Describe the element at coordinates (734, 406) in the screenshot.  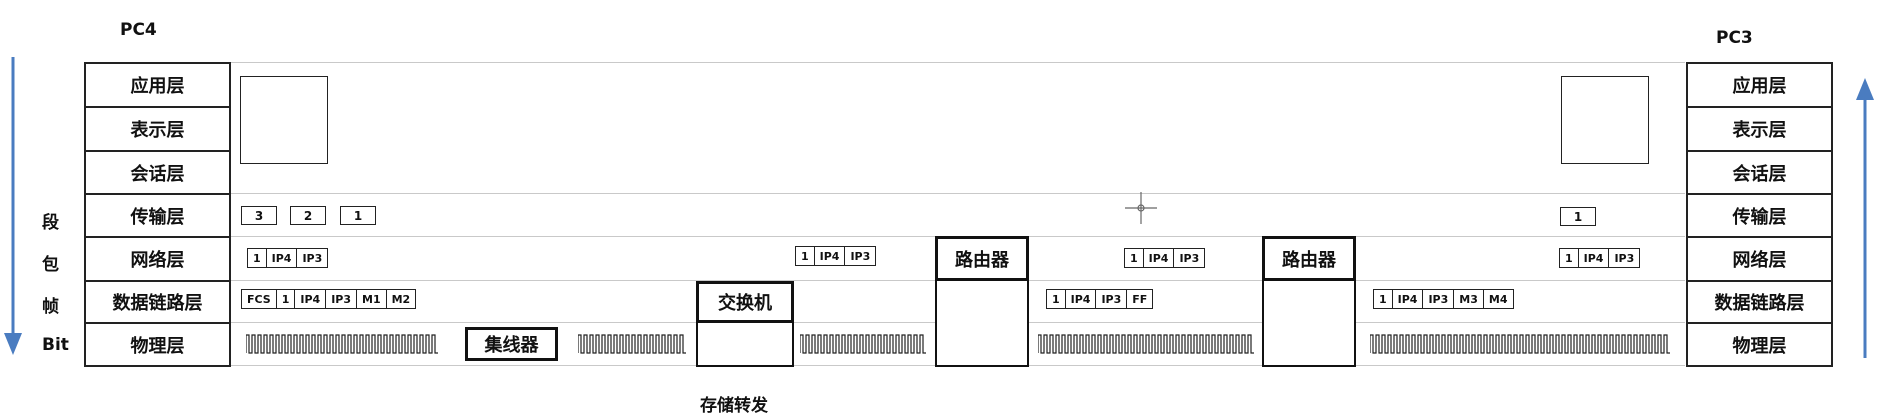
I see `store-and-forward-caption: 存储转发` at that location.